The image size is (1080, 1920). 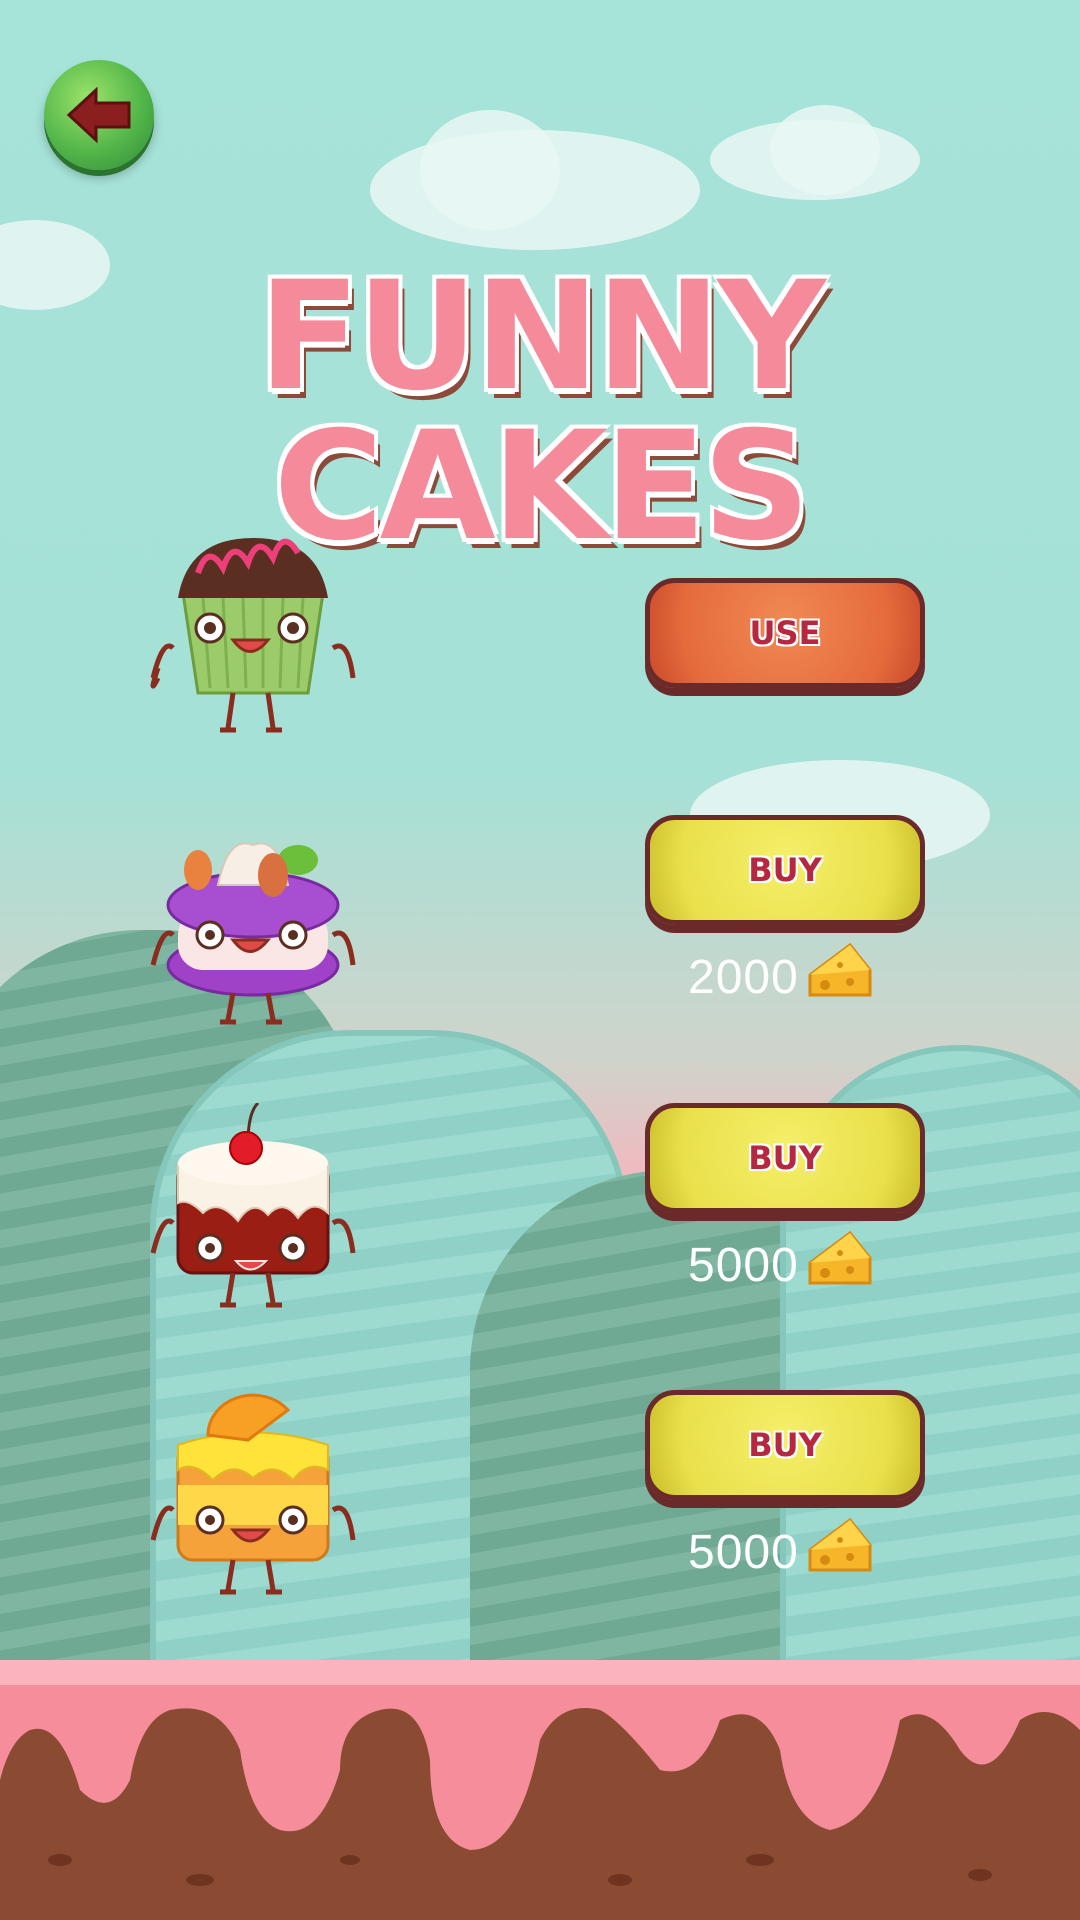 What do you see at coordinates (253, 635) in the screenshot?
I see `chocolate-cupcake-icon` at bounding box center [253, 635].